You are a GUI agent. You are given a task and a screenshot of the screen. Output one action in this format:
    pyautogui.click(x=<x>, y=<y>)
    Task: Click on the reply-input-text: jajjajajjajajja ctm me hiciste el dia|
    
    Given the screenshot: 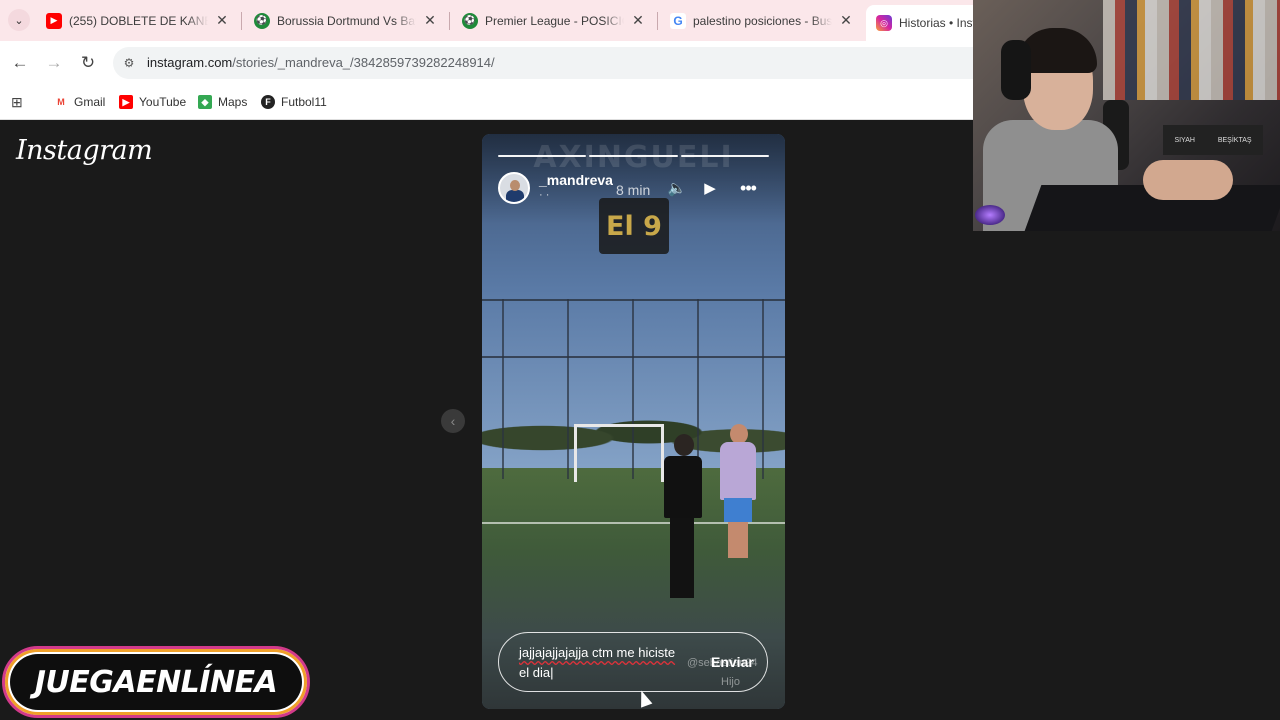 What is the action you would take?
    pyautogui.click(x=611, y=663)
    